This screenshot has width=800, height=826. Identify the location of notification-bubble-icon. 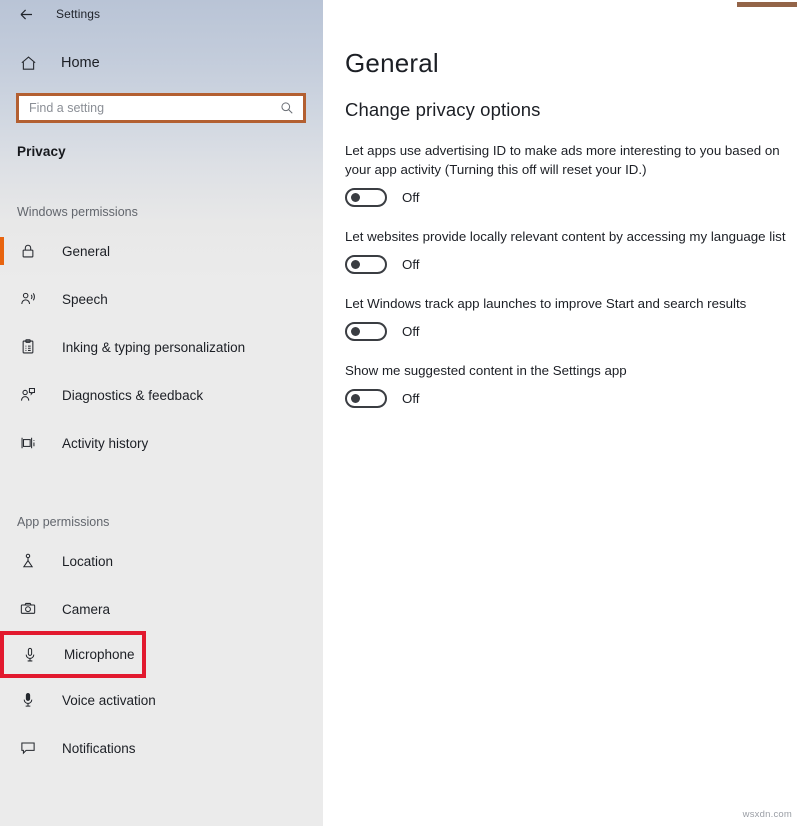
(28, 748).